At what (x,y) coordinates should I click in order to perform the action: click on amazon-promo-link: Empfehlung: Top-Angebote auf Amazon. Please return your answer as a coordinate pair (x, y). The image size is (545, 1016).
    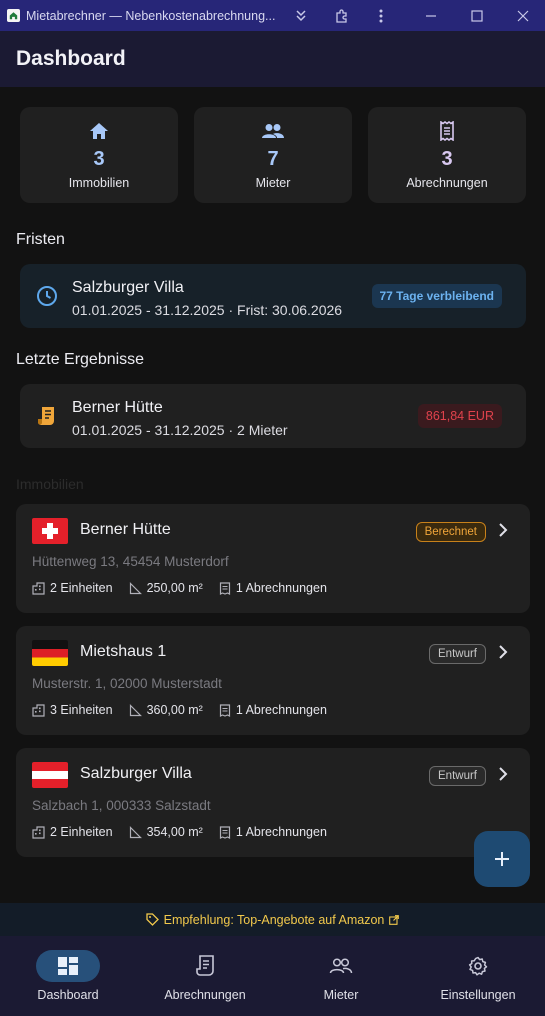
    Looking at the image, I should click on (272, 919).